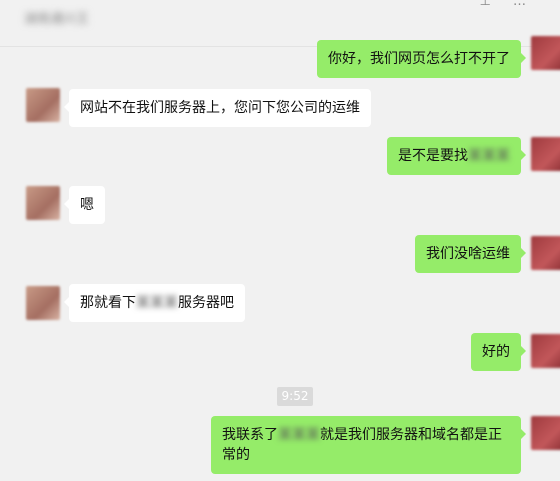 The height and width of the screenshot is (481, 560). I want to click on message-text: 你好，我们网页怎么打不开了, so click(419, 59).